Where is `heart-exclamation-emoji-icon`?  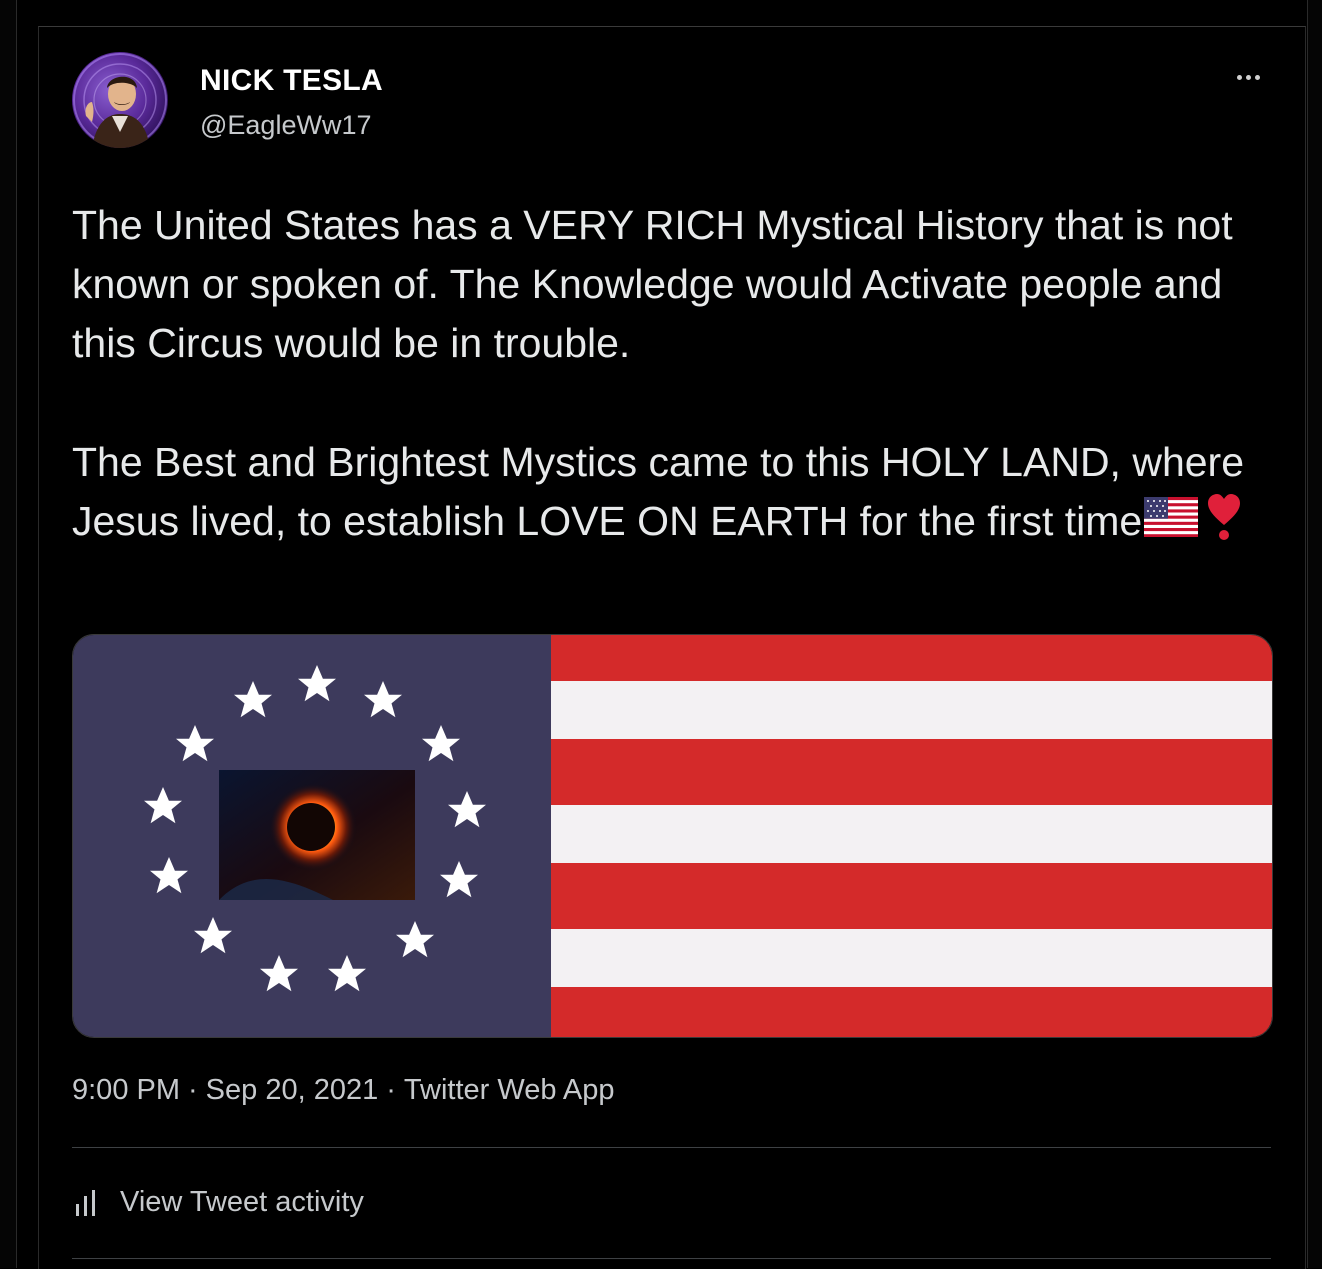
heart-exclamation-emoji-icon is located at coordinates (1224, 517).